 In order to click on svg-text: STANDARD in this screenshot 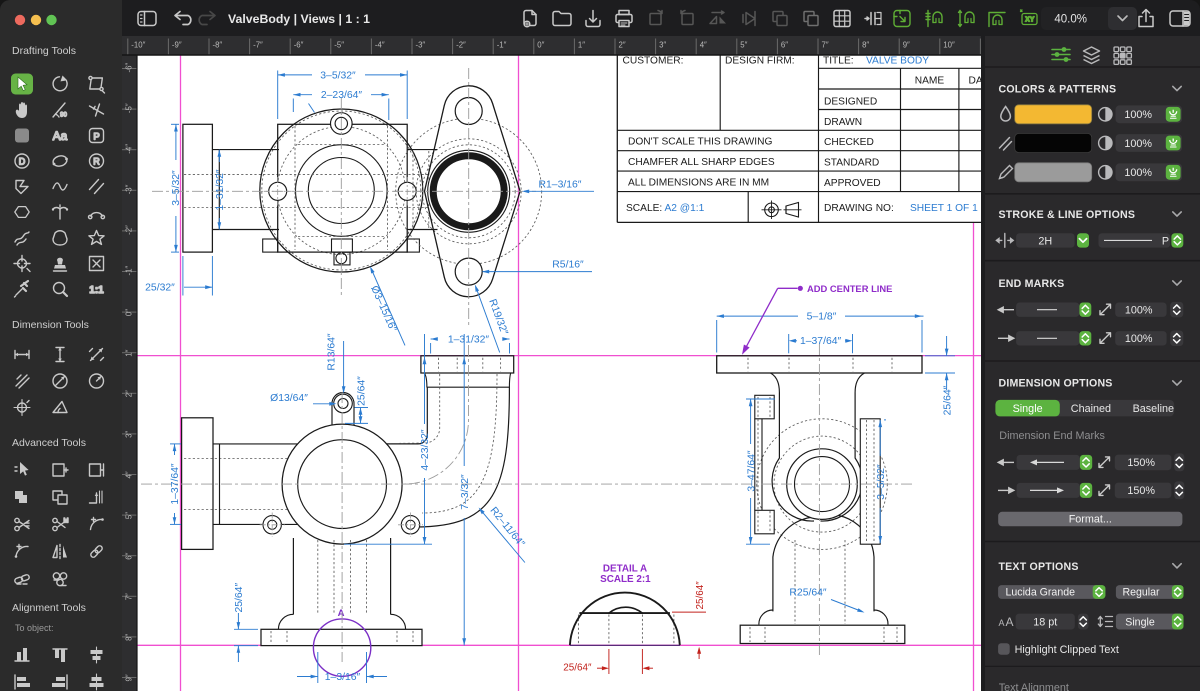, I will do `click(851, 163)`.